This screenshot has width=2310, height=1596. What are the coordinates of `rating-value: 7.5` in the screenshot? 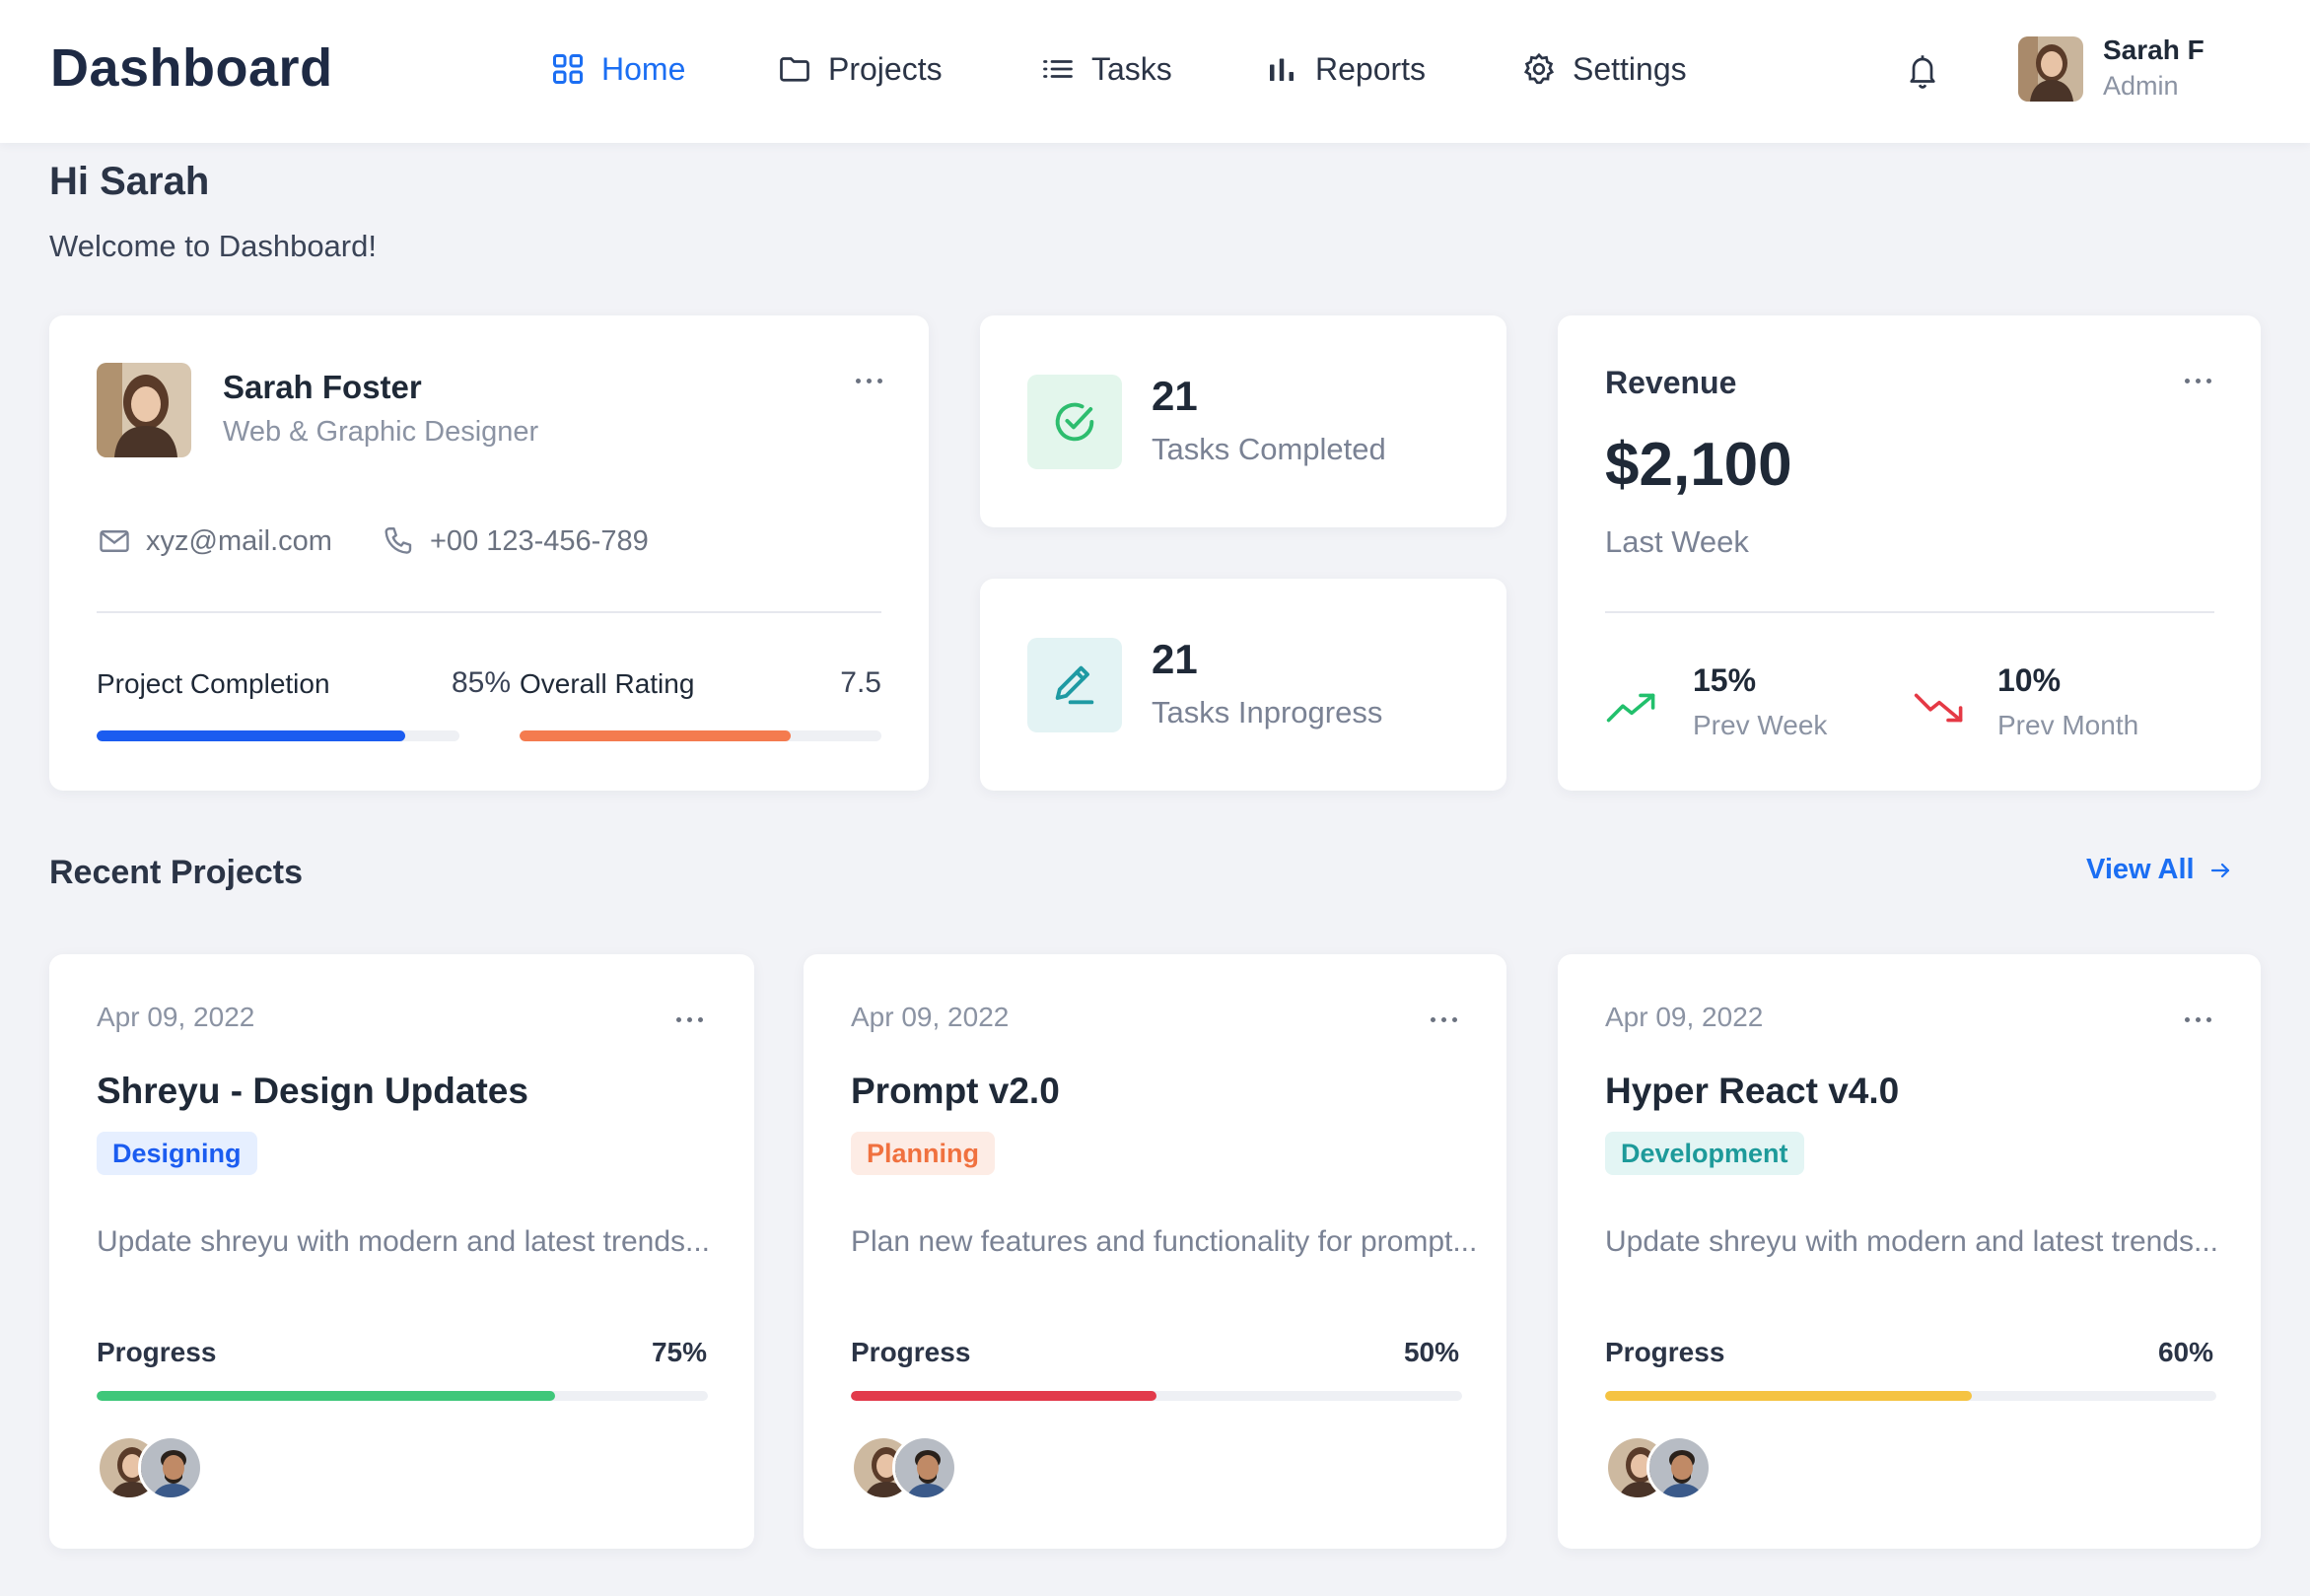 It's located at (860, 682).